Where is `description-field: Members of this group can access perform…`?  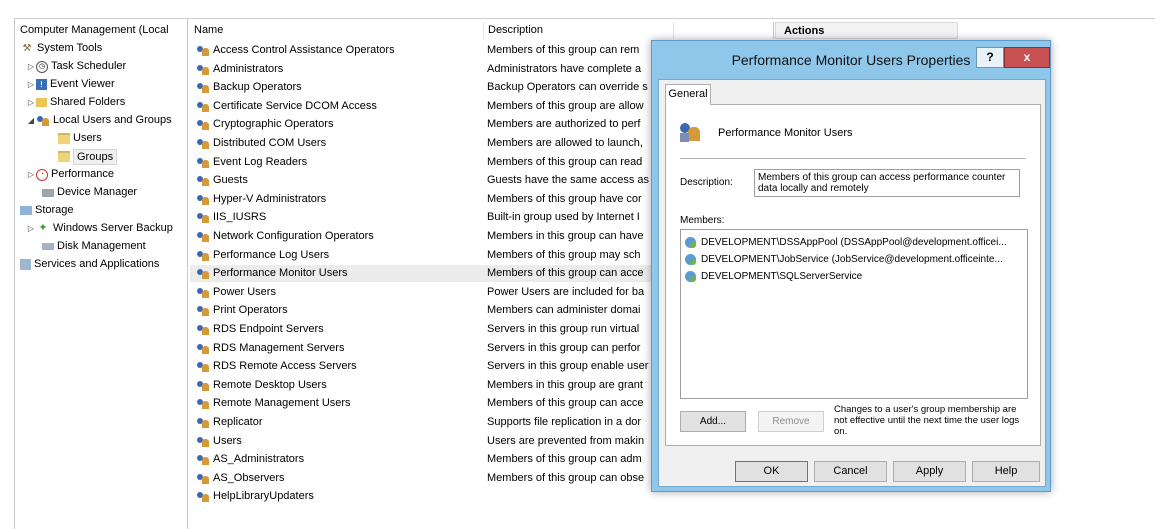
description-field: Members of this group can access perform… is located at coordinates (887, 183).